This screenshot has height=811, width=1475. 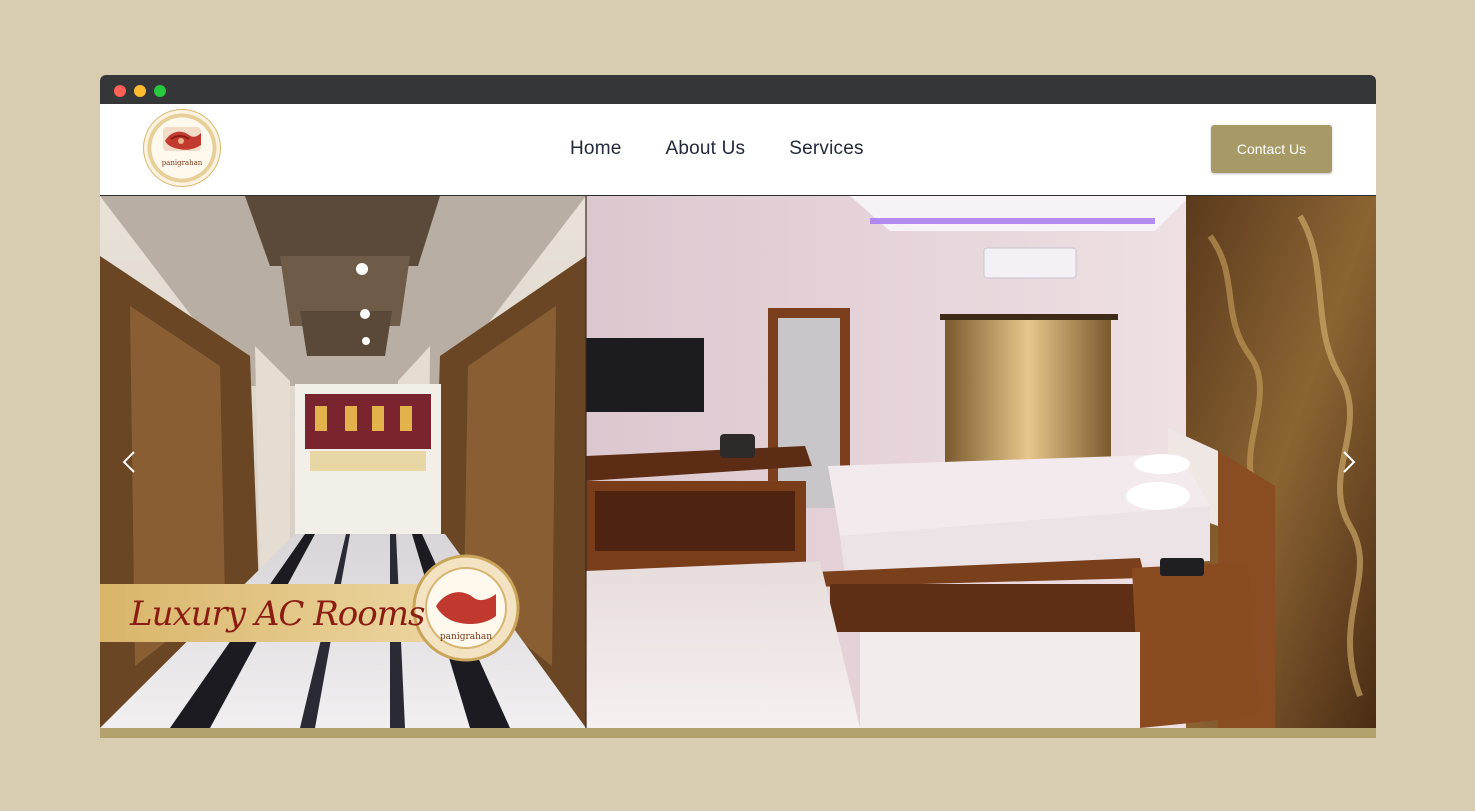 I want to click on site-logo: panigrahan, so click(x=182, y=148).